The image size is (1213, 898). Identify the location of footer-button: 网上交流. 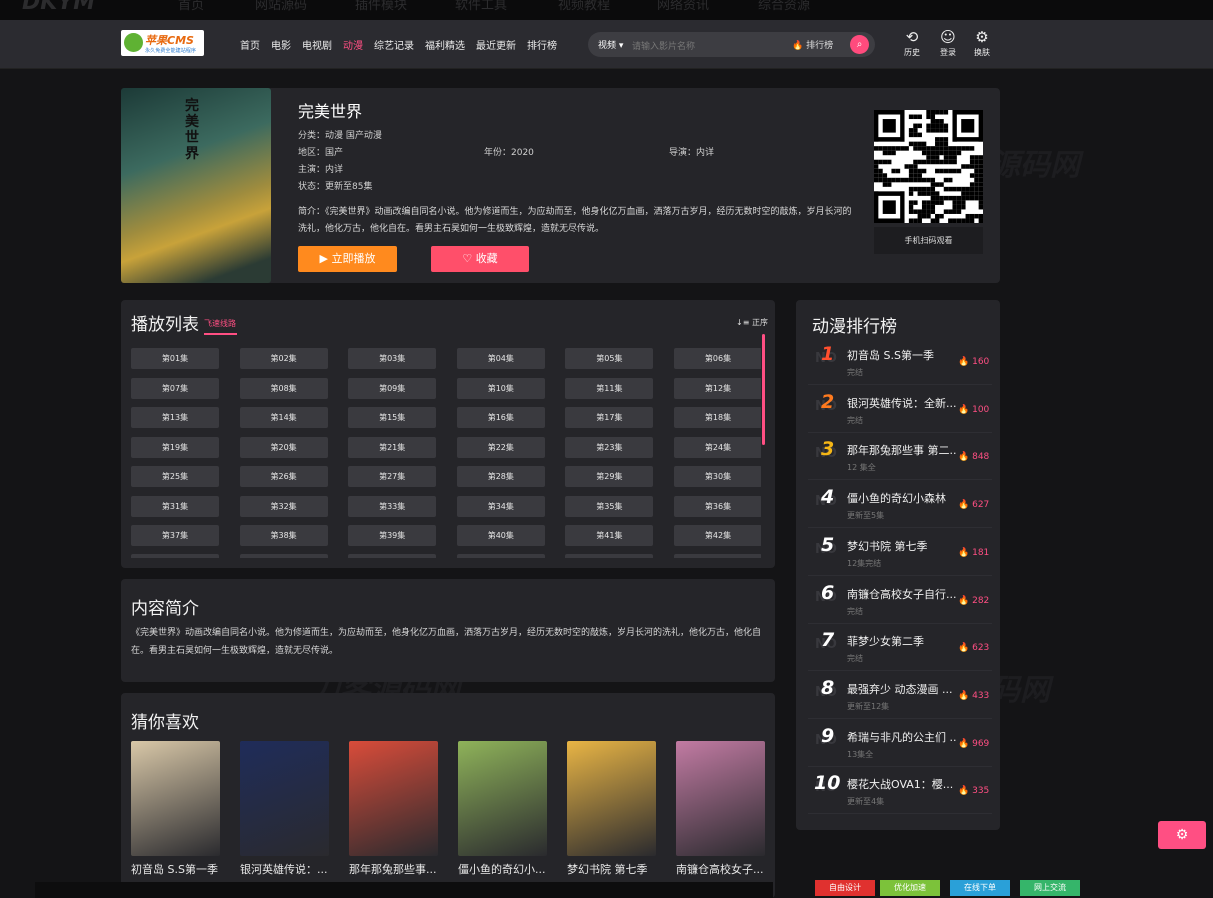
(1050, 888).